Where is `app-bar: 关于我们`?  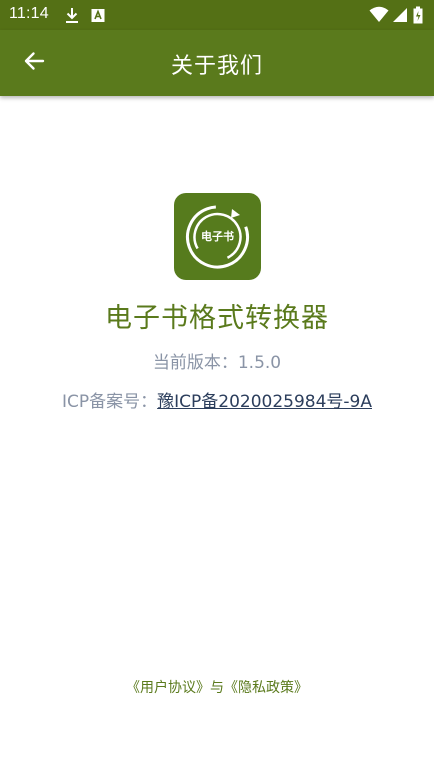 app-bar: 关于我们 is located at coordinates (217, 63).